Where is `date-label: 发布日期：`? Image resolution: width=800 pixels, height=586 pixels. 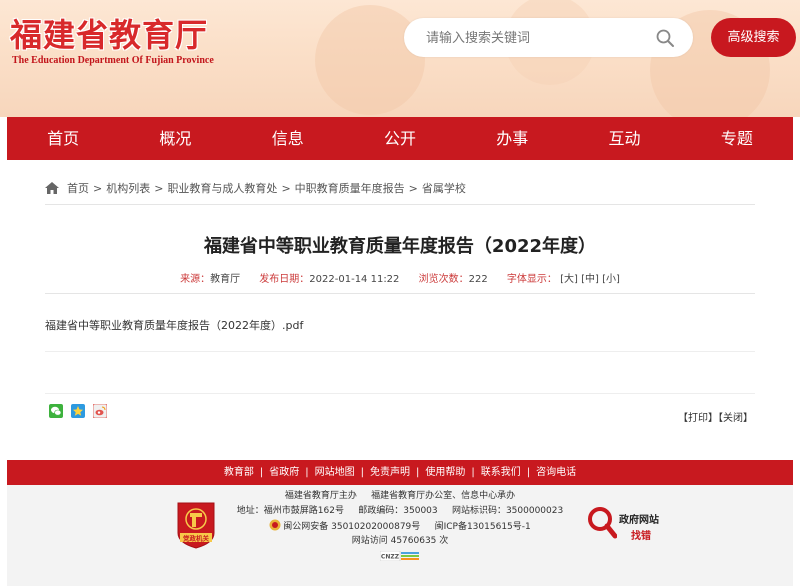 date-label: 发布日期： is located at coordinates (284, 279).